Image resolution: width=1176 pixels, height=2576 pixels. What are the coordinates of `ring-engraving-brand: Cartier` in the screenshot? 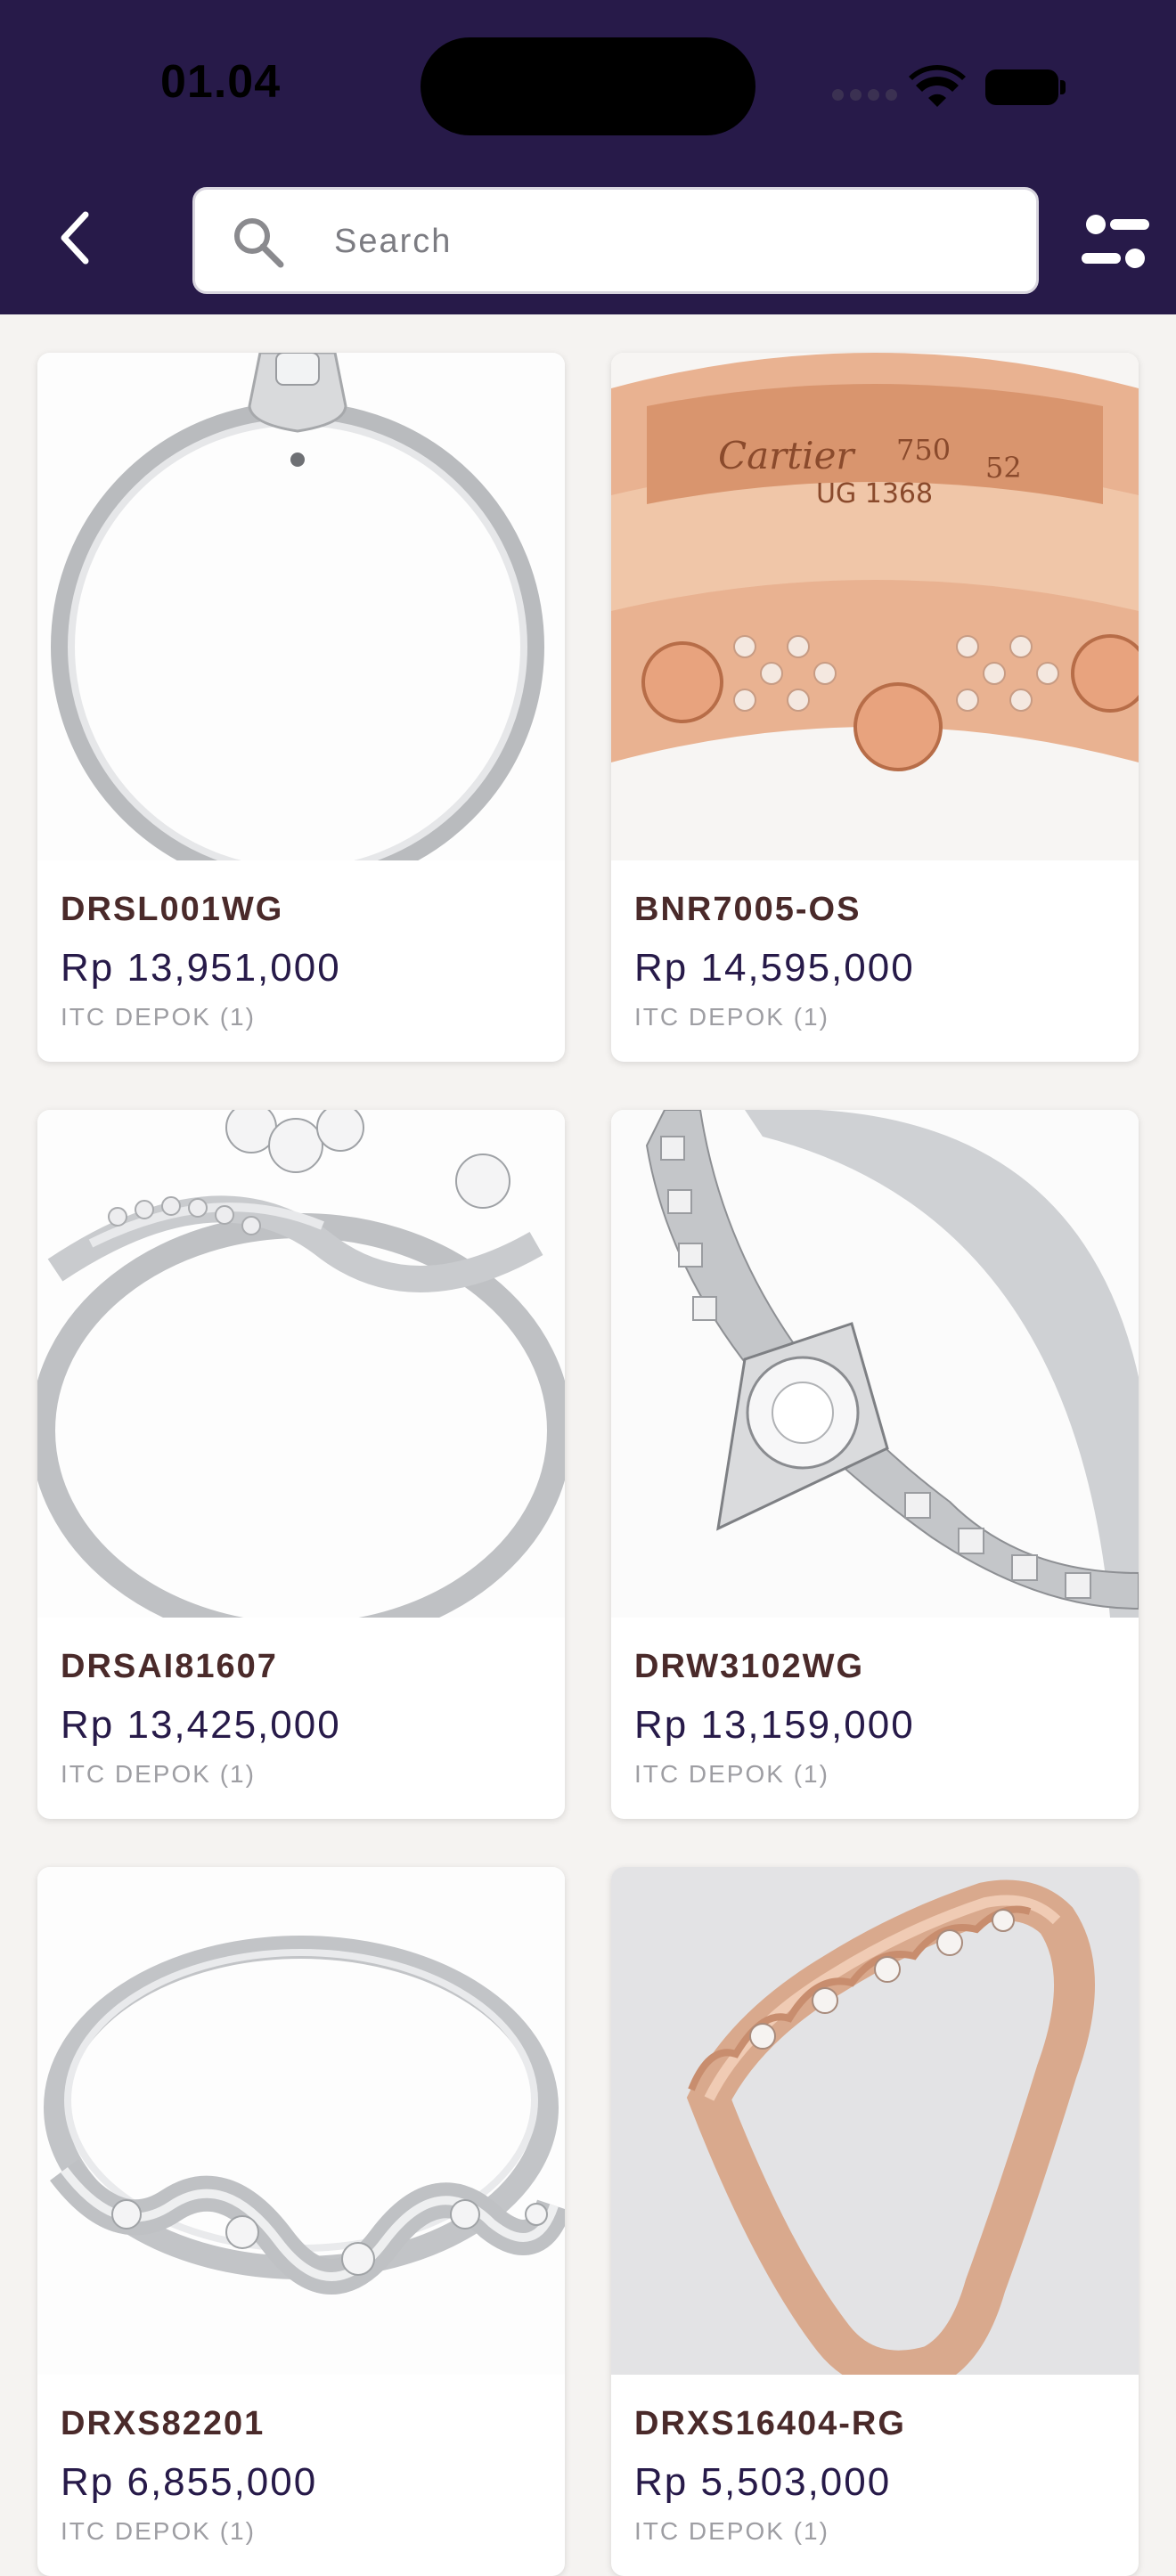 It's located at (787, 455).